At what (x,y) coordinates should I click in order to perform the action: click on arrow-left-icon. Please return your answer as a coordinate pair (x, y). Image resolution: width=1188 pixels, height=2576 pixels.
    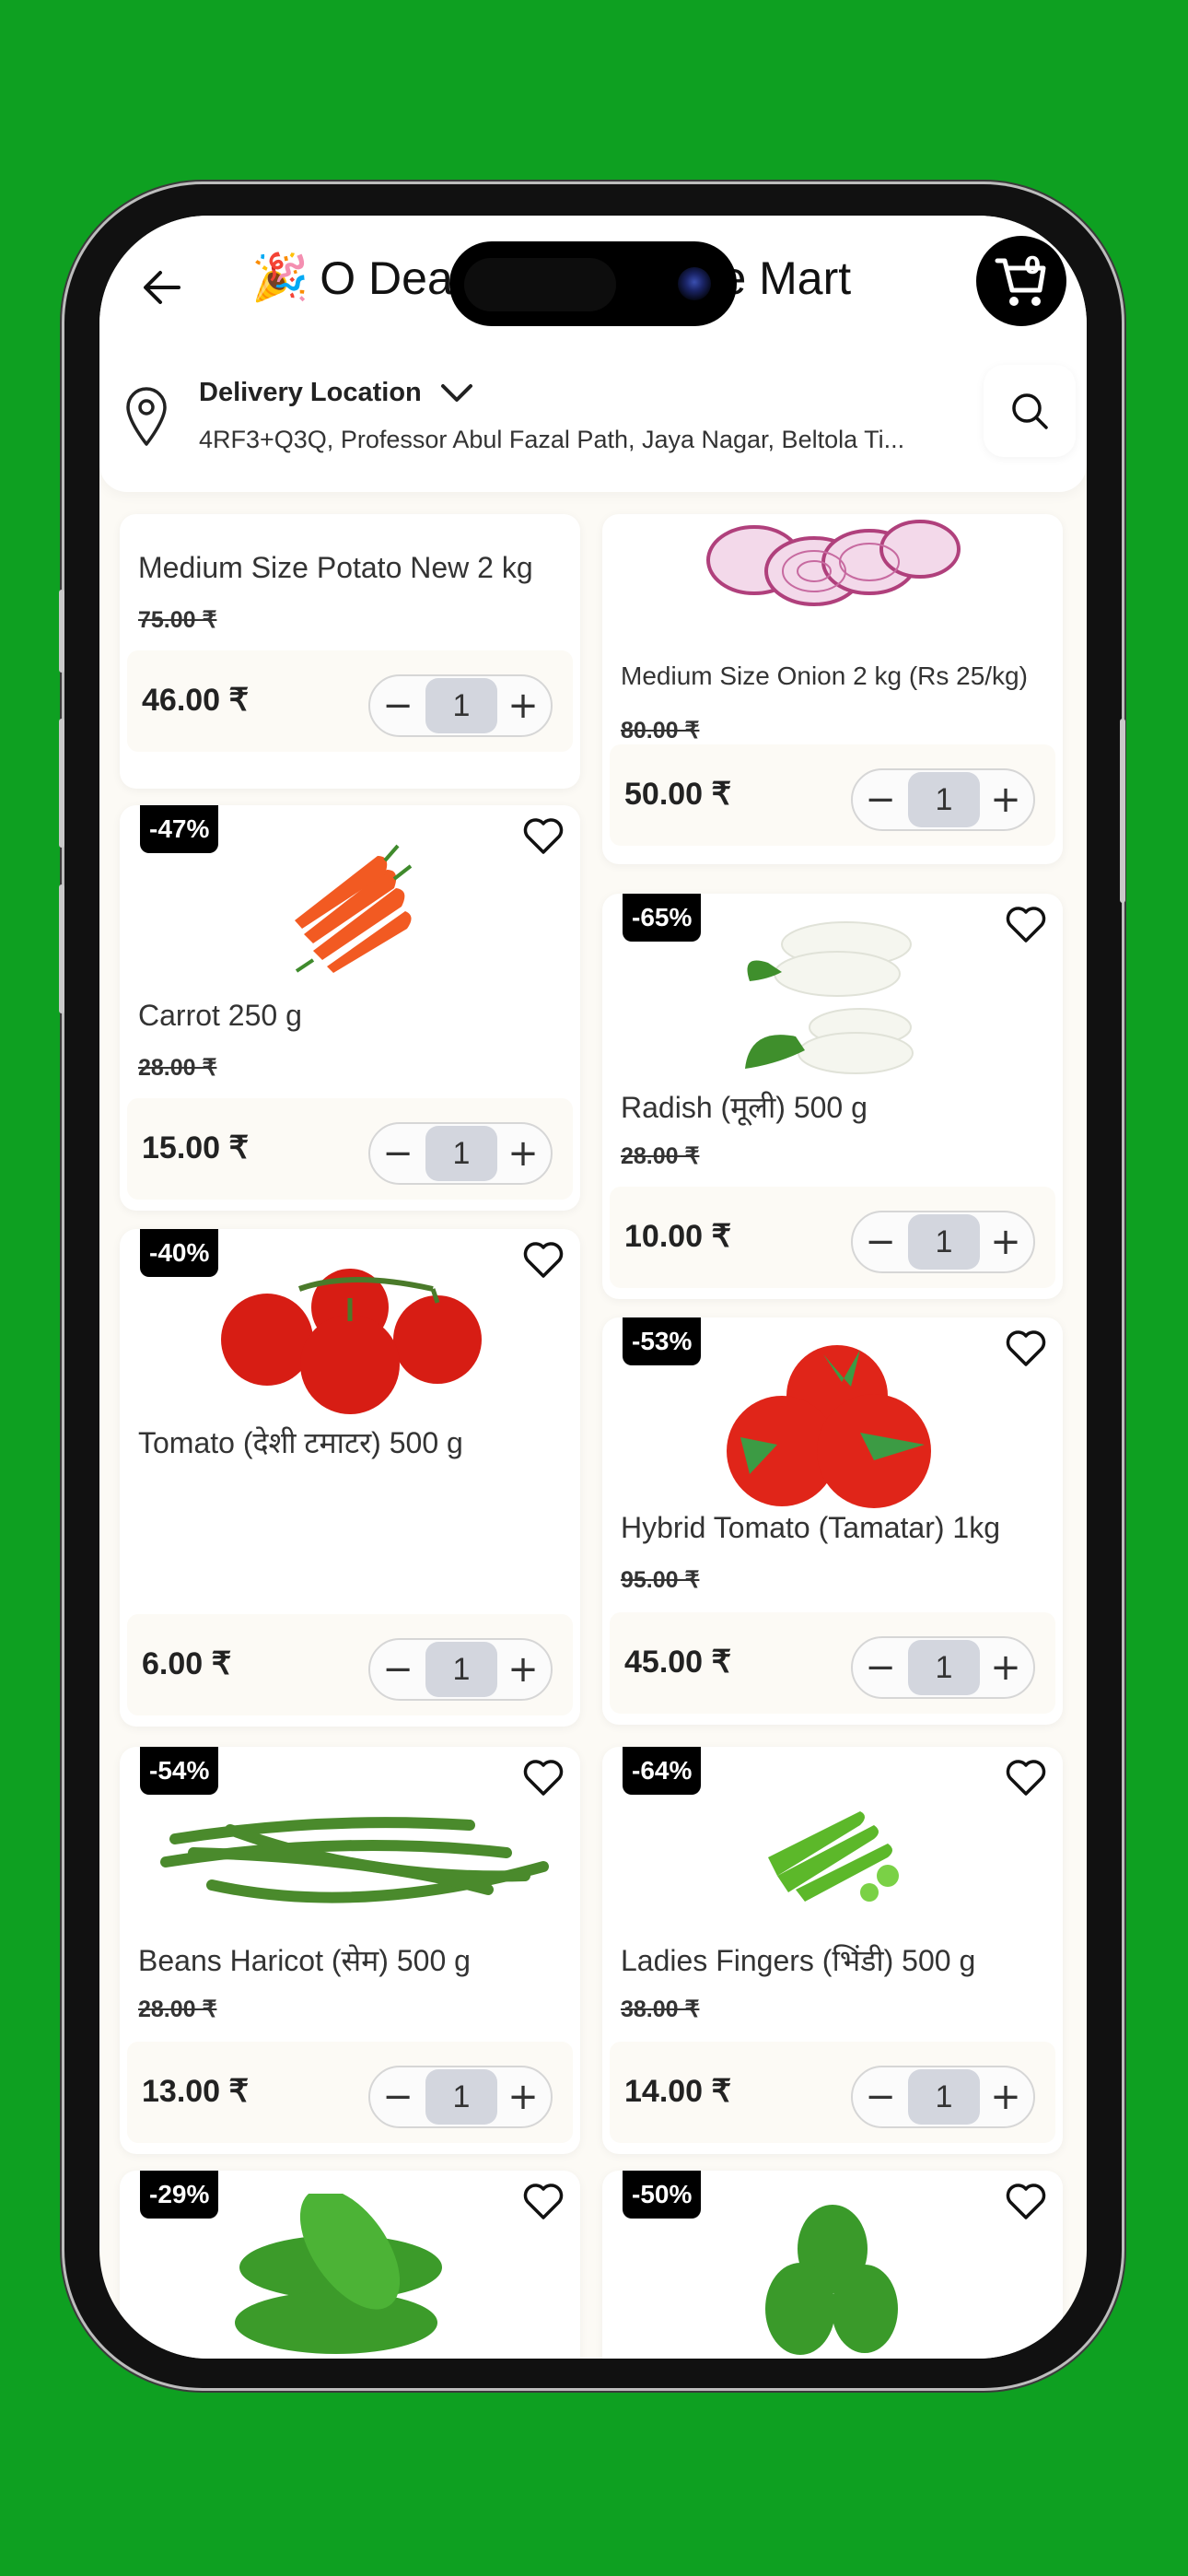
    Looking at the image, I should click on (162, 287).